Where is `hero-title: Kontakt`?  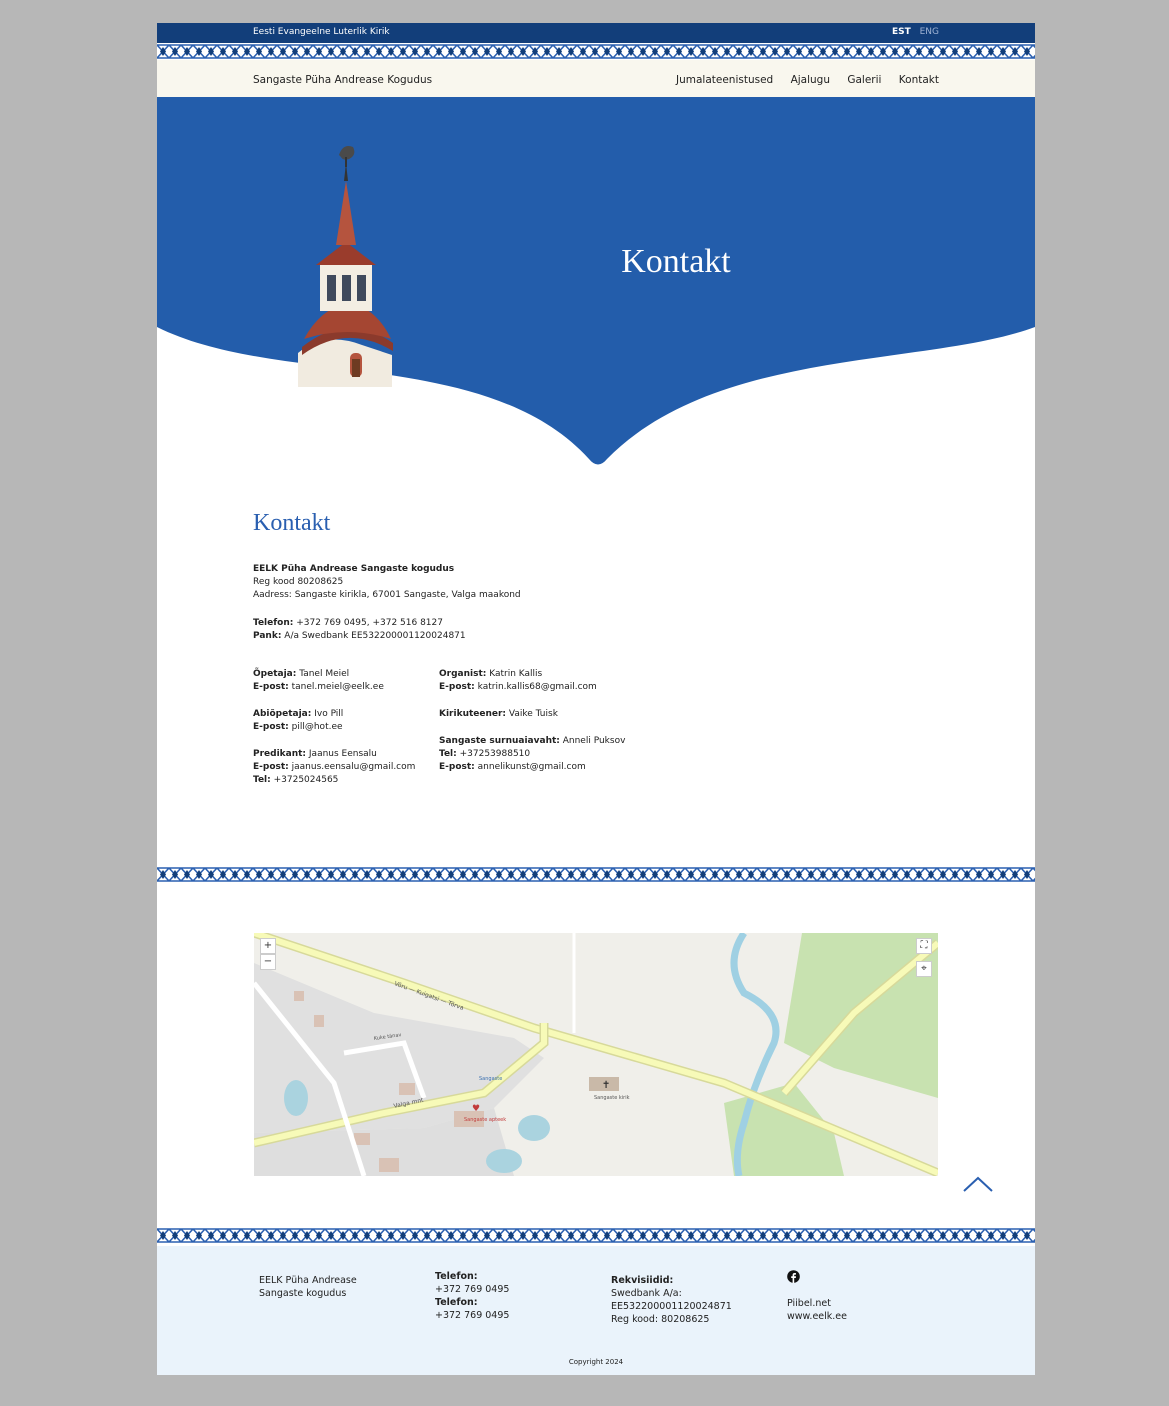
hero-title: Kontakt is located at coordinates (676, 261).